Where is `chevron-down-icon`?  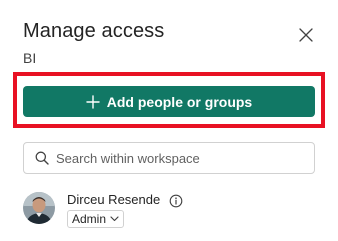 chevron-down-icon is located at coordinates (114, 219).